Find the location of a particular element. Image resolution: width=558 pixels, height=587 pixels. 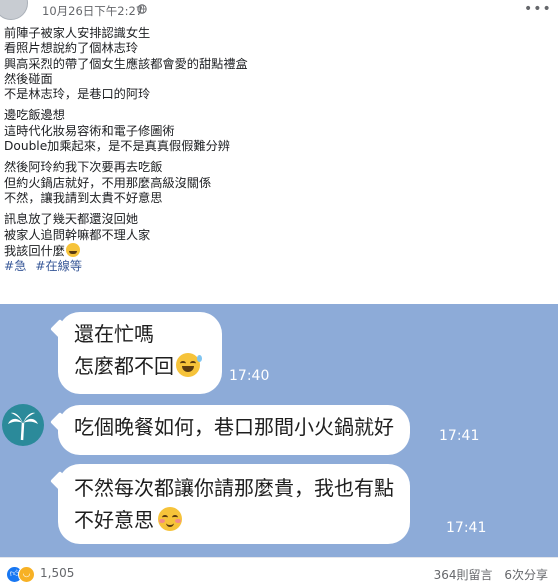

chat-line-text: 怎麼都不回 is located at coordinates (124, 366).